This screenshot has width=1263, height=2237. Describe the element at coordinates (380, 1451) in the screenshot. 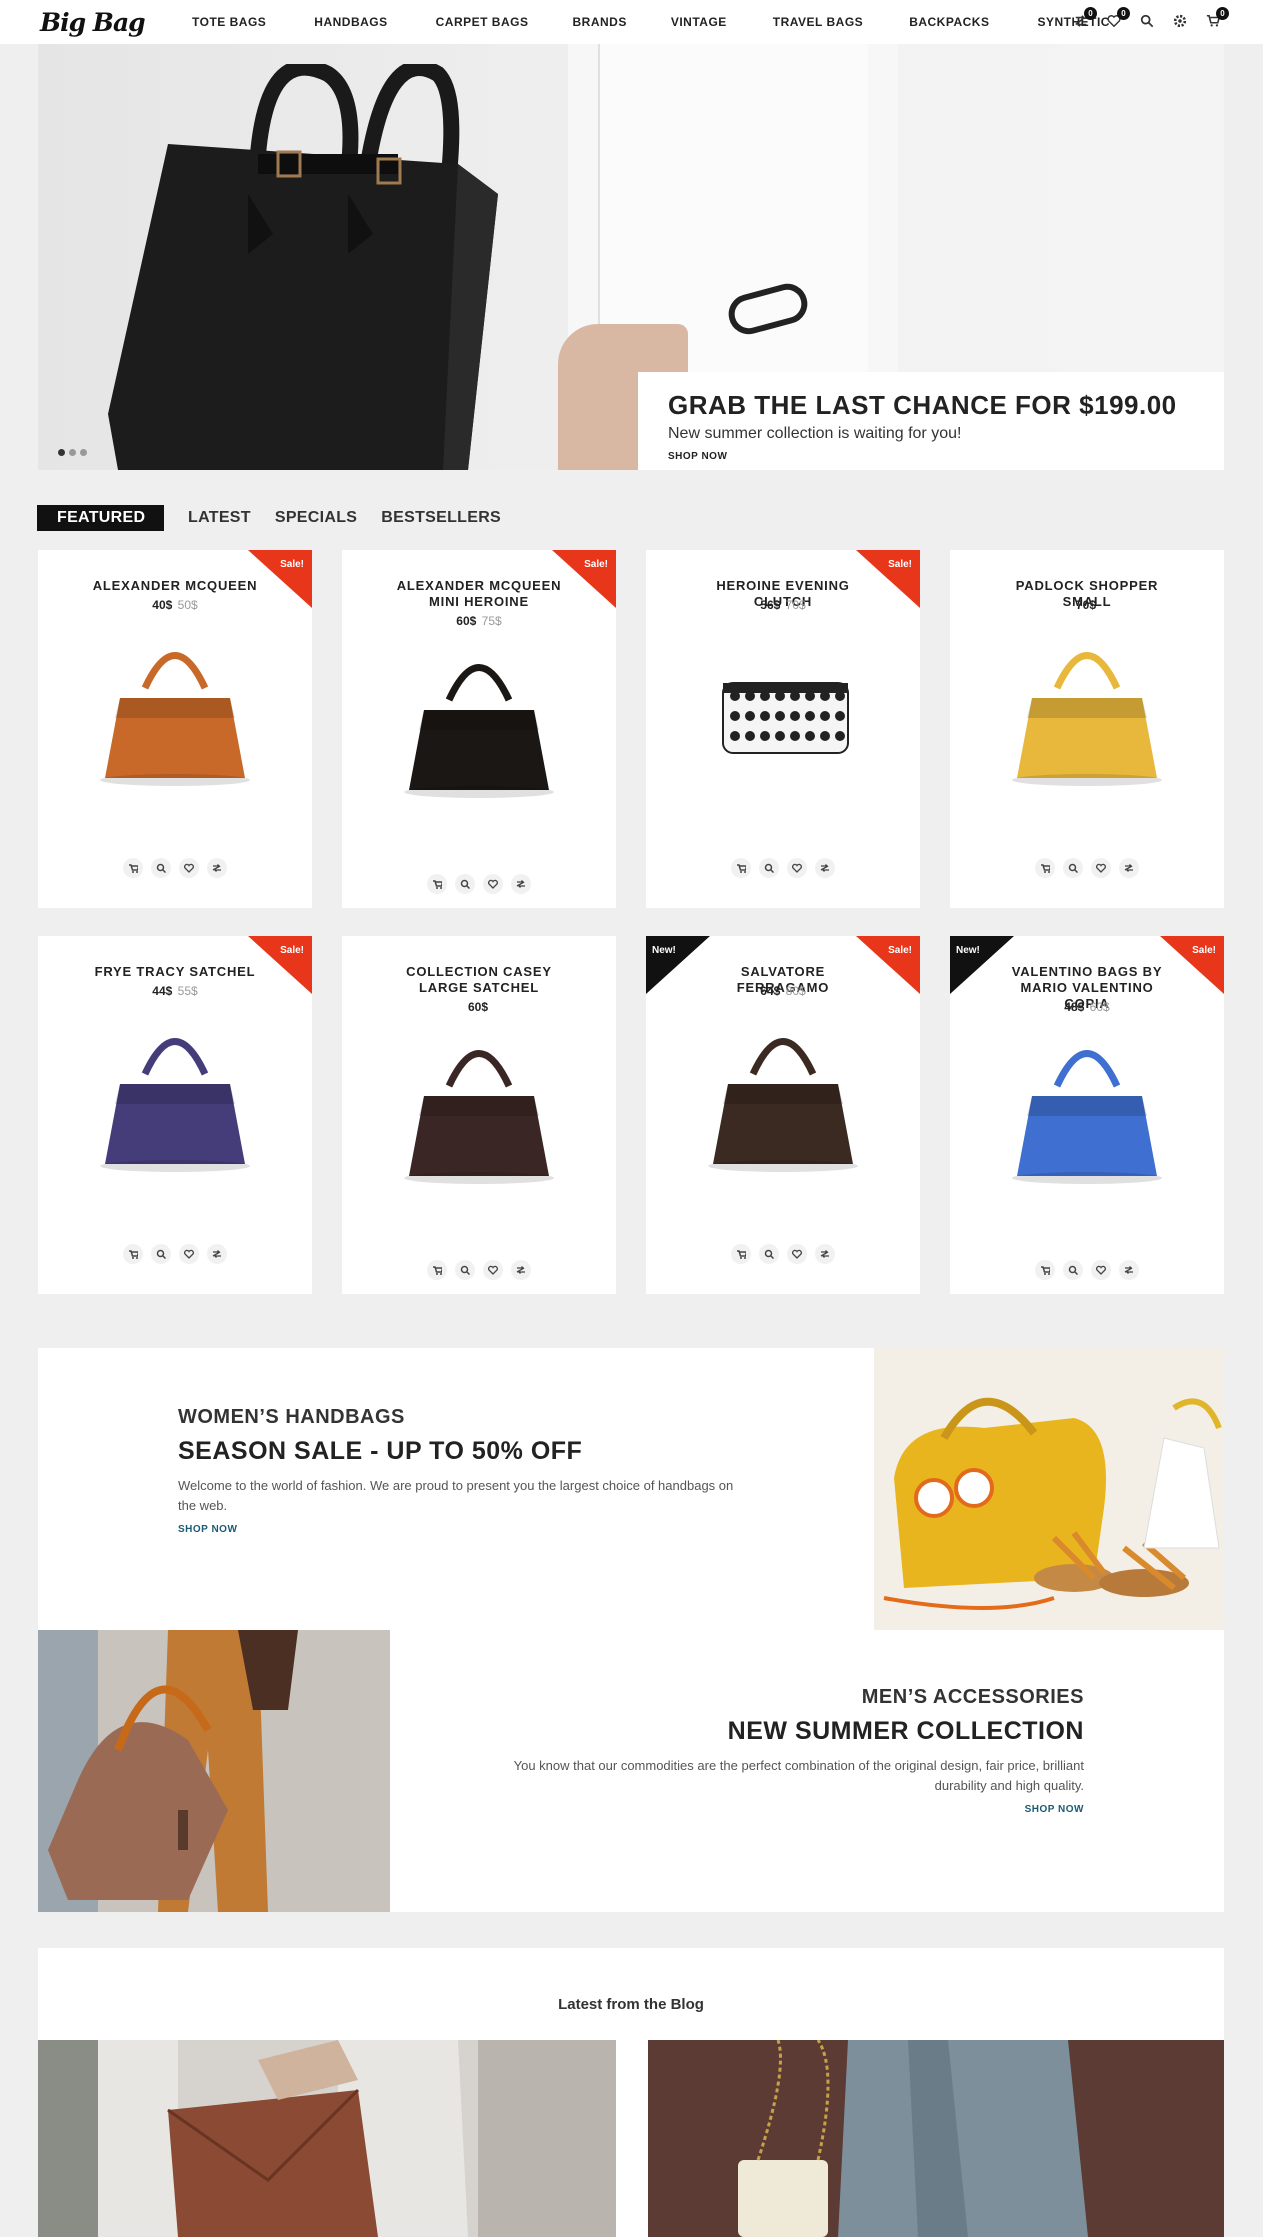

I see `promo-women-title: SEASON SALE - UP TO 50% OFF` at that location.